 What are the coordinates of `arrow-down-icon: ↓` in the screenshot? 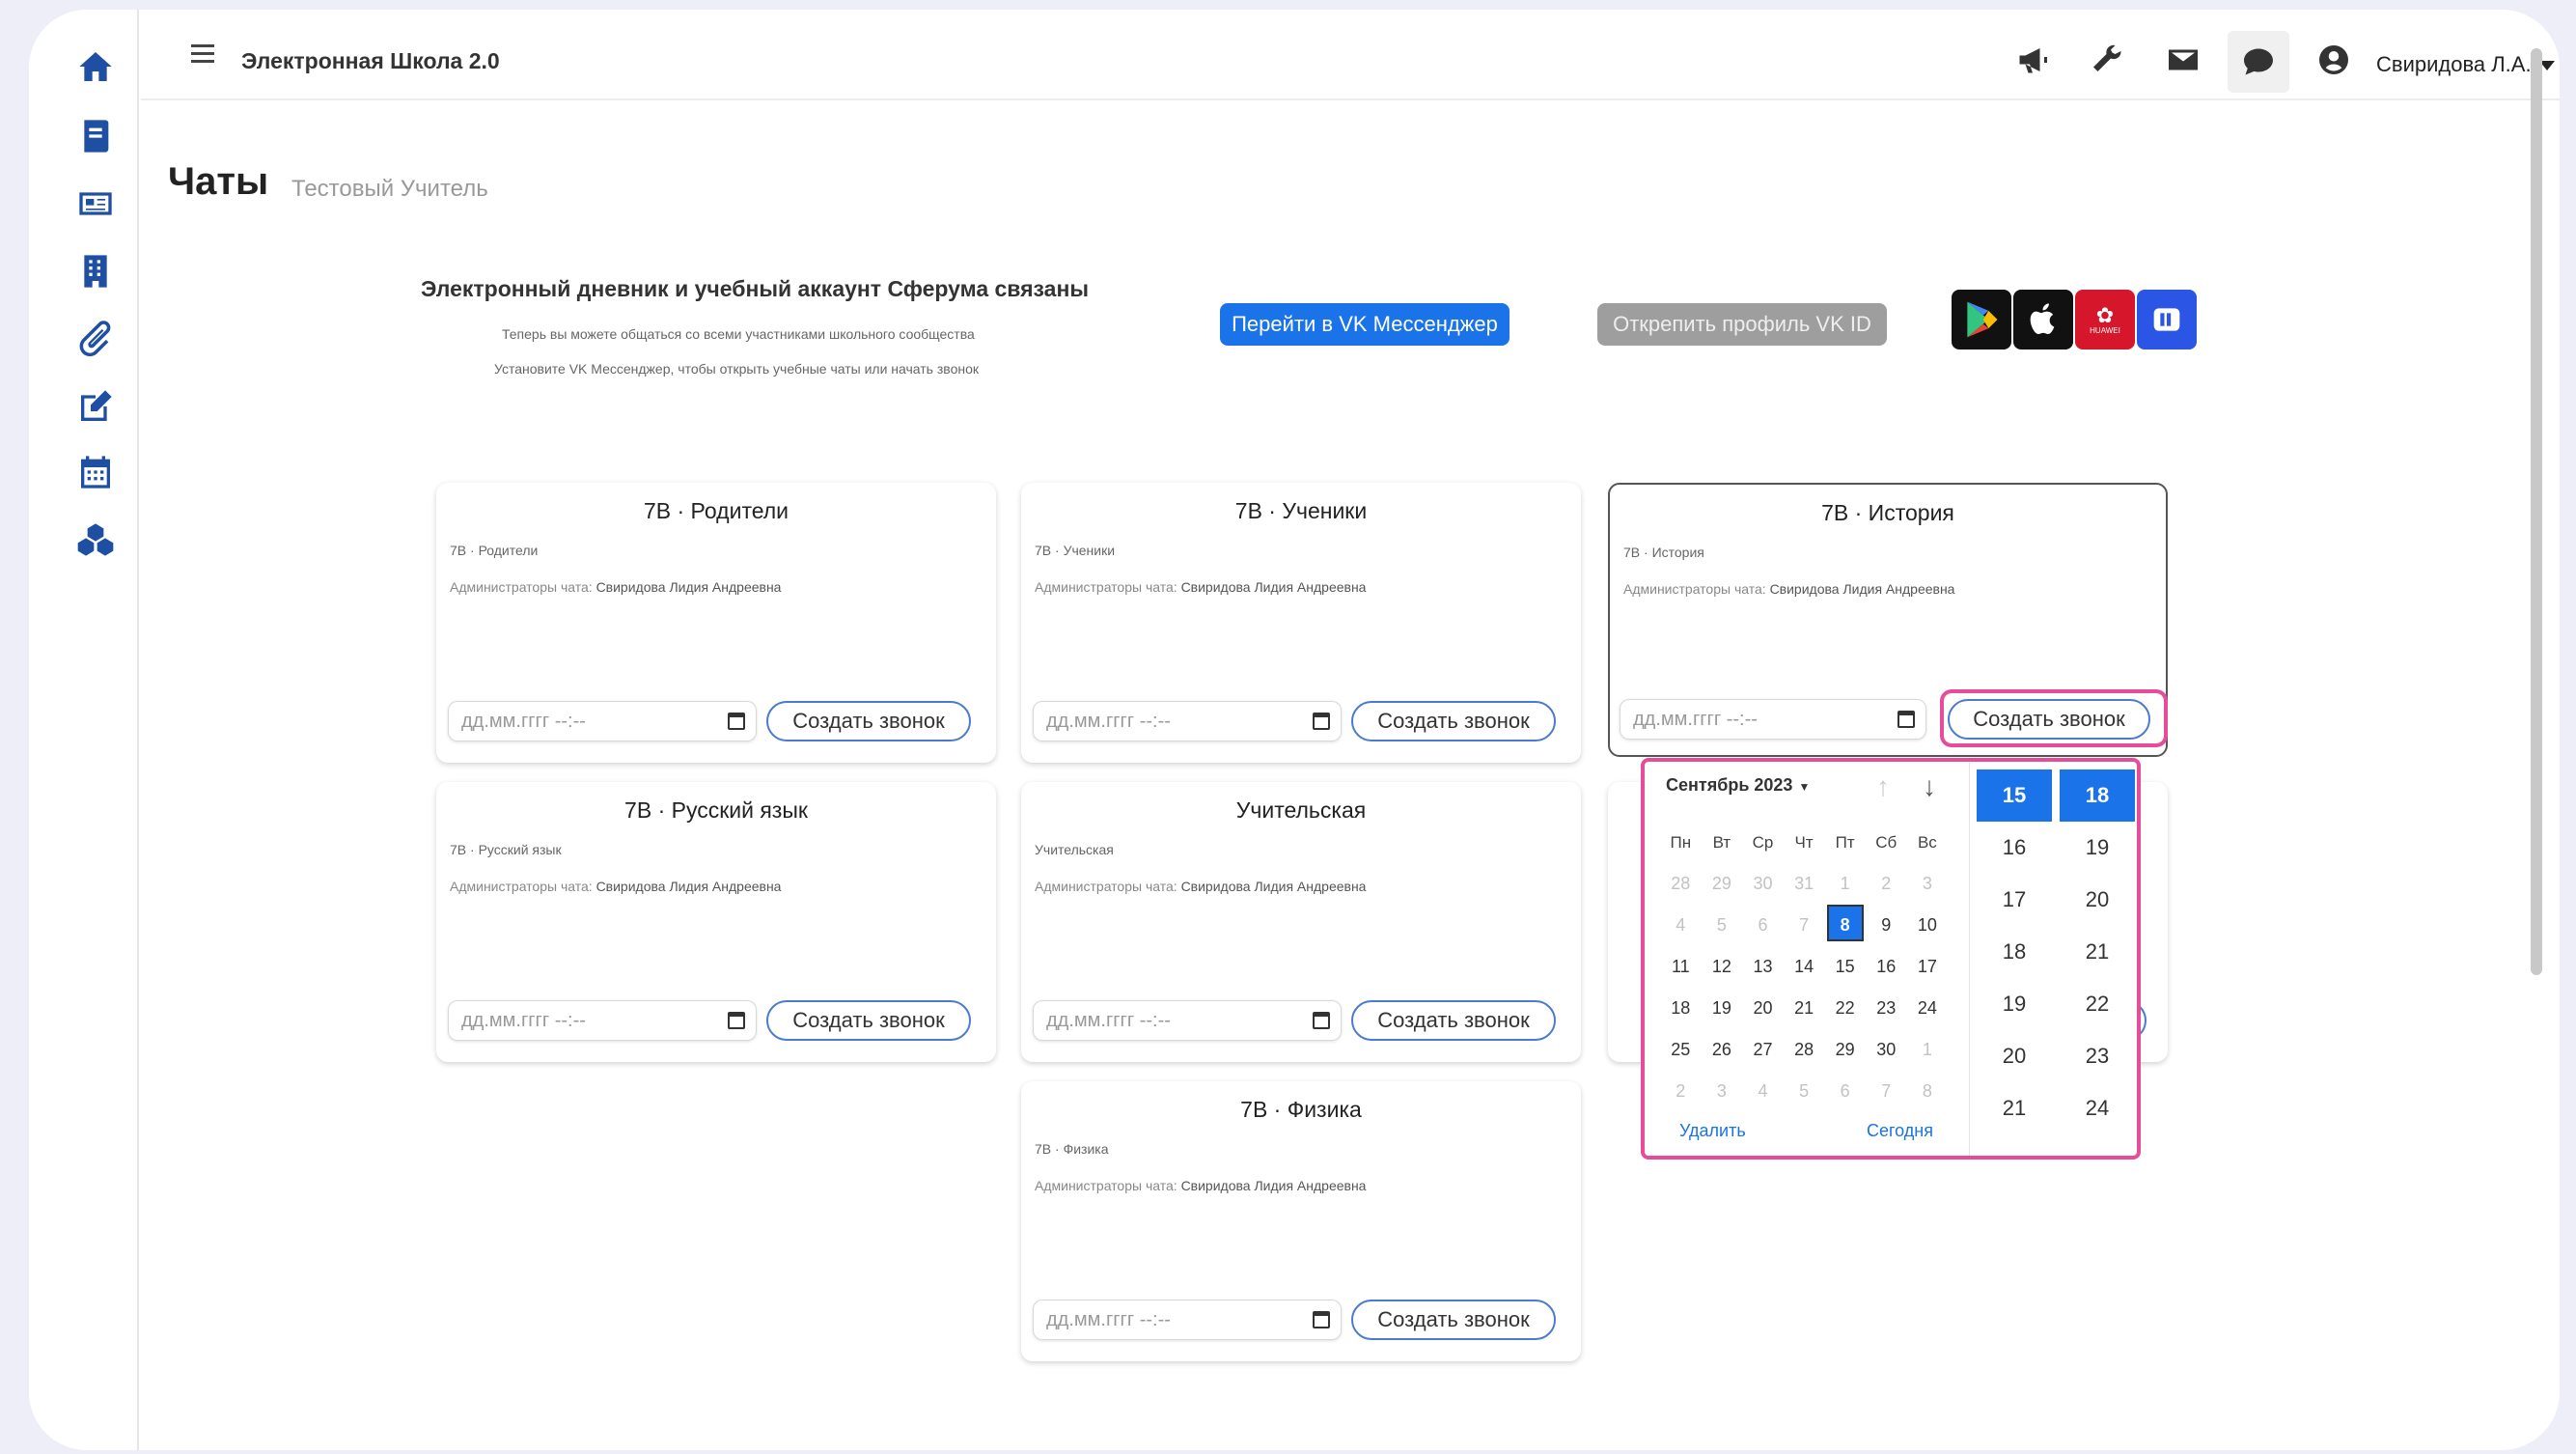 It's located at (1929, 787).